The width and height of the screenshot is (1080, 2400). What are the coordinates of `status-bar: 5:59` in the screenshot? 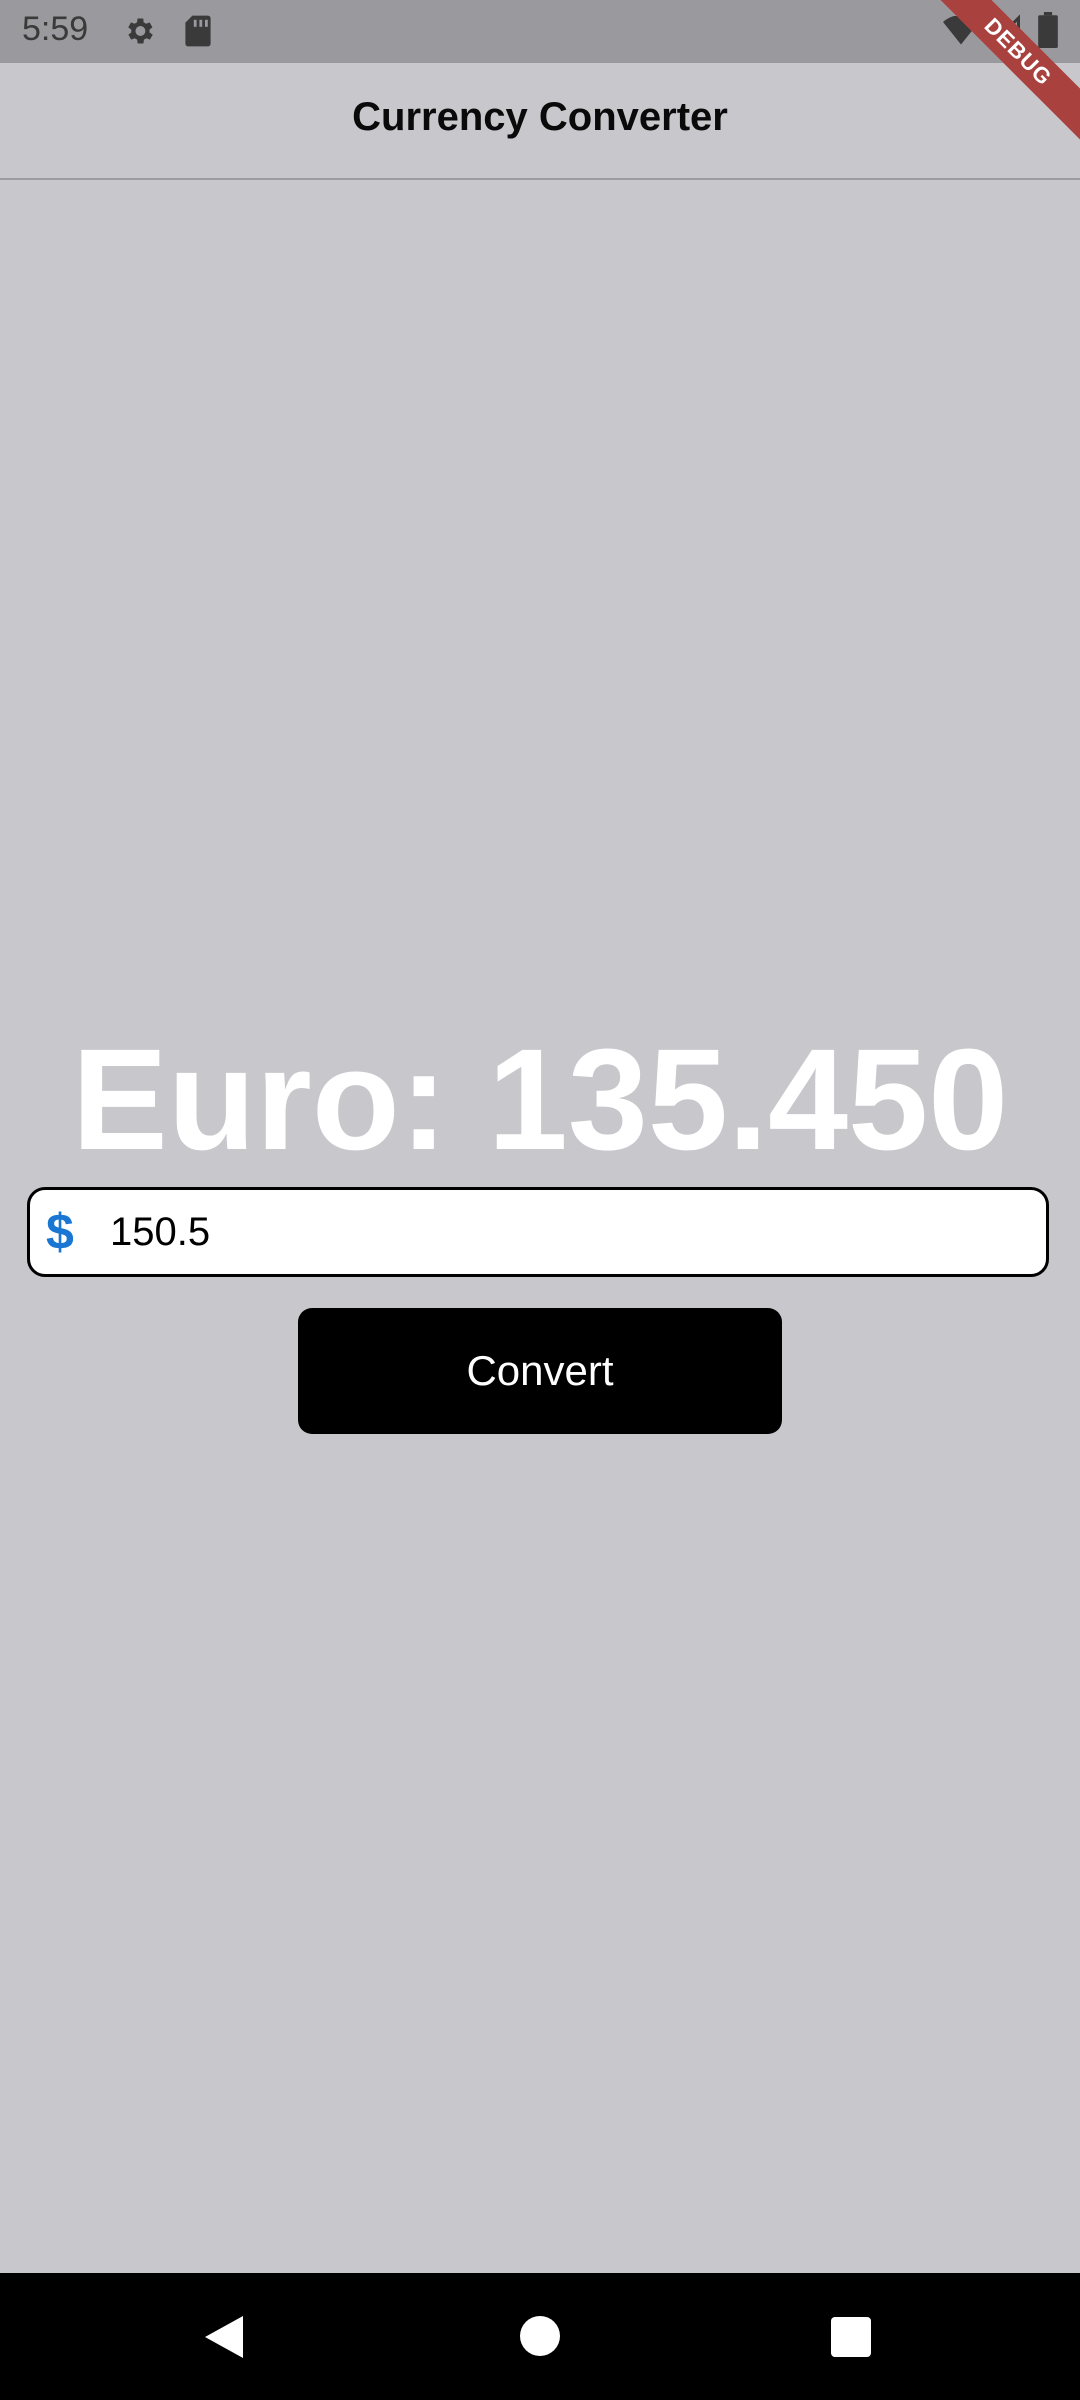 It's located at (540, 31).